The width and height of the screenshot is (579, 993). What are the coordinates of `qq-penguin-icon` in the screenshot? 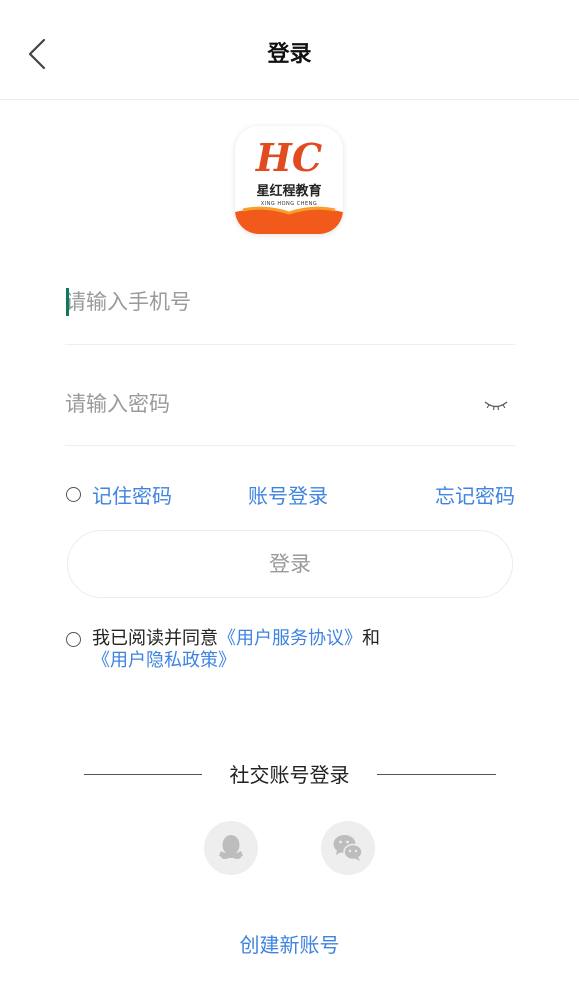 It's located at (231, 847).